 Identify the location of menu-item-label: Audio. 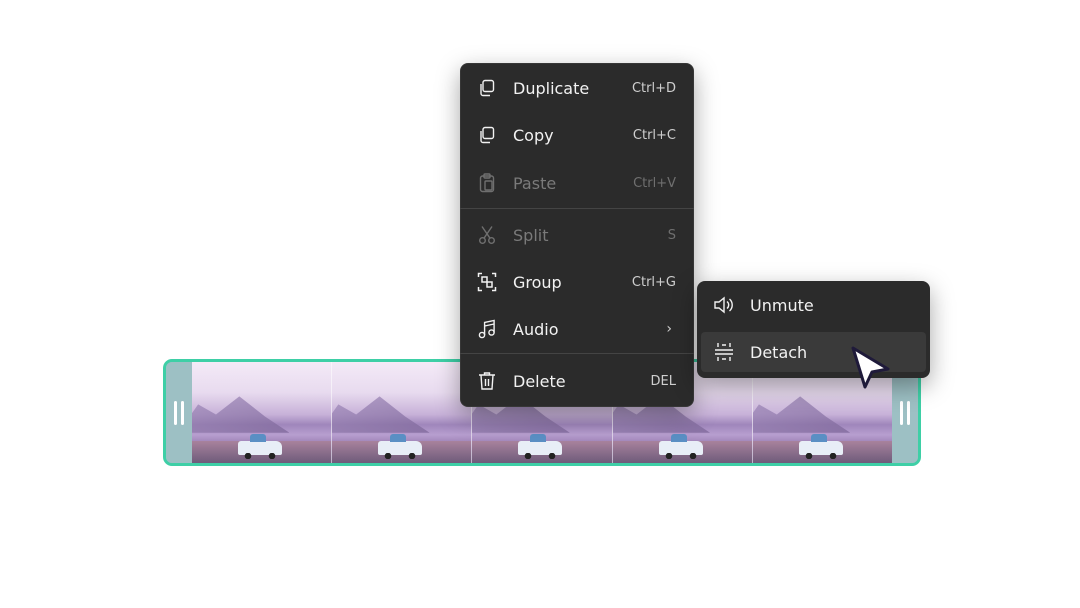
(536, 329).